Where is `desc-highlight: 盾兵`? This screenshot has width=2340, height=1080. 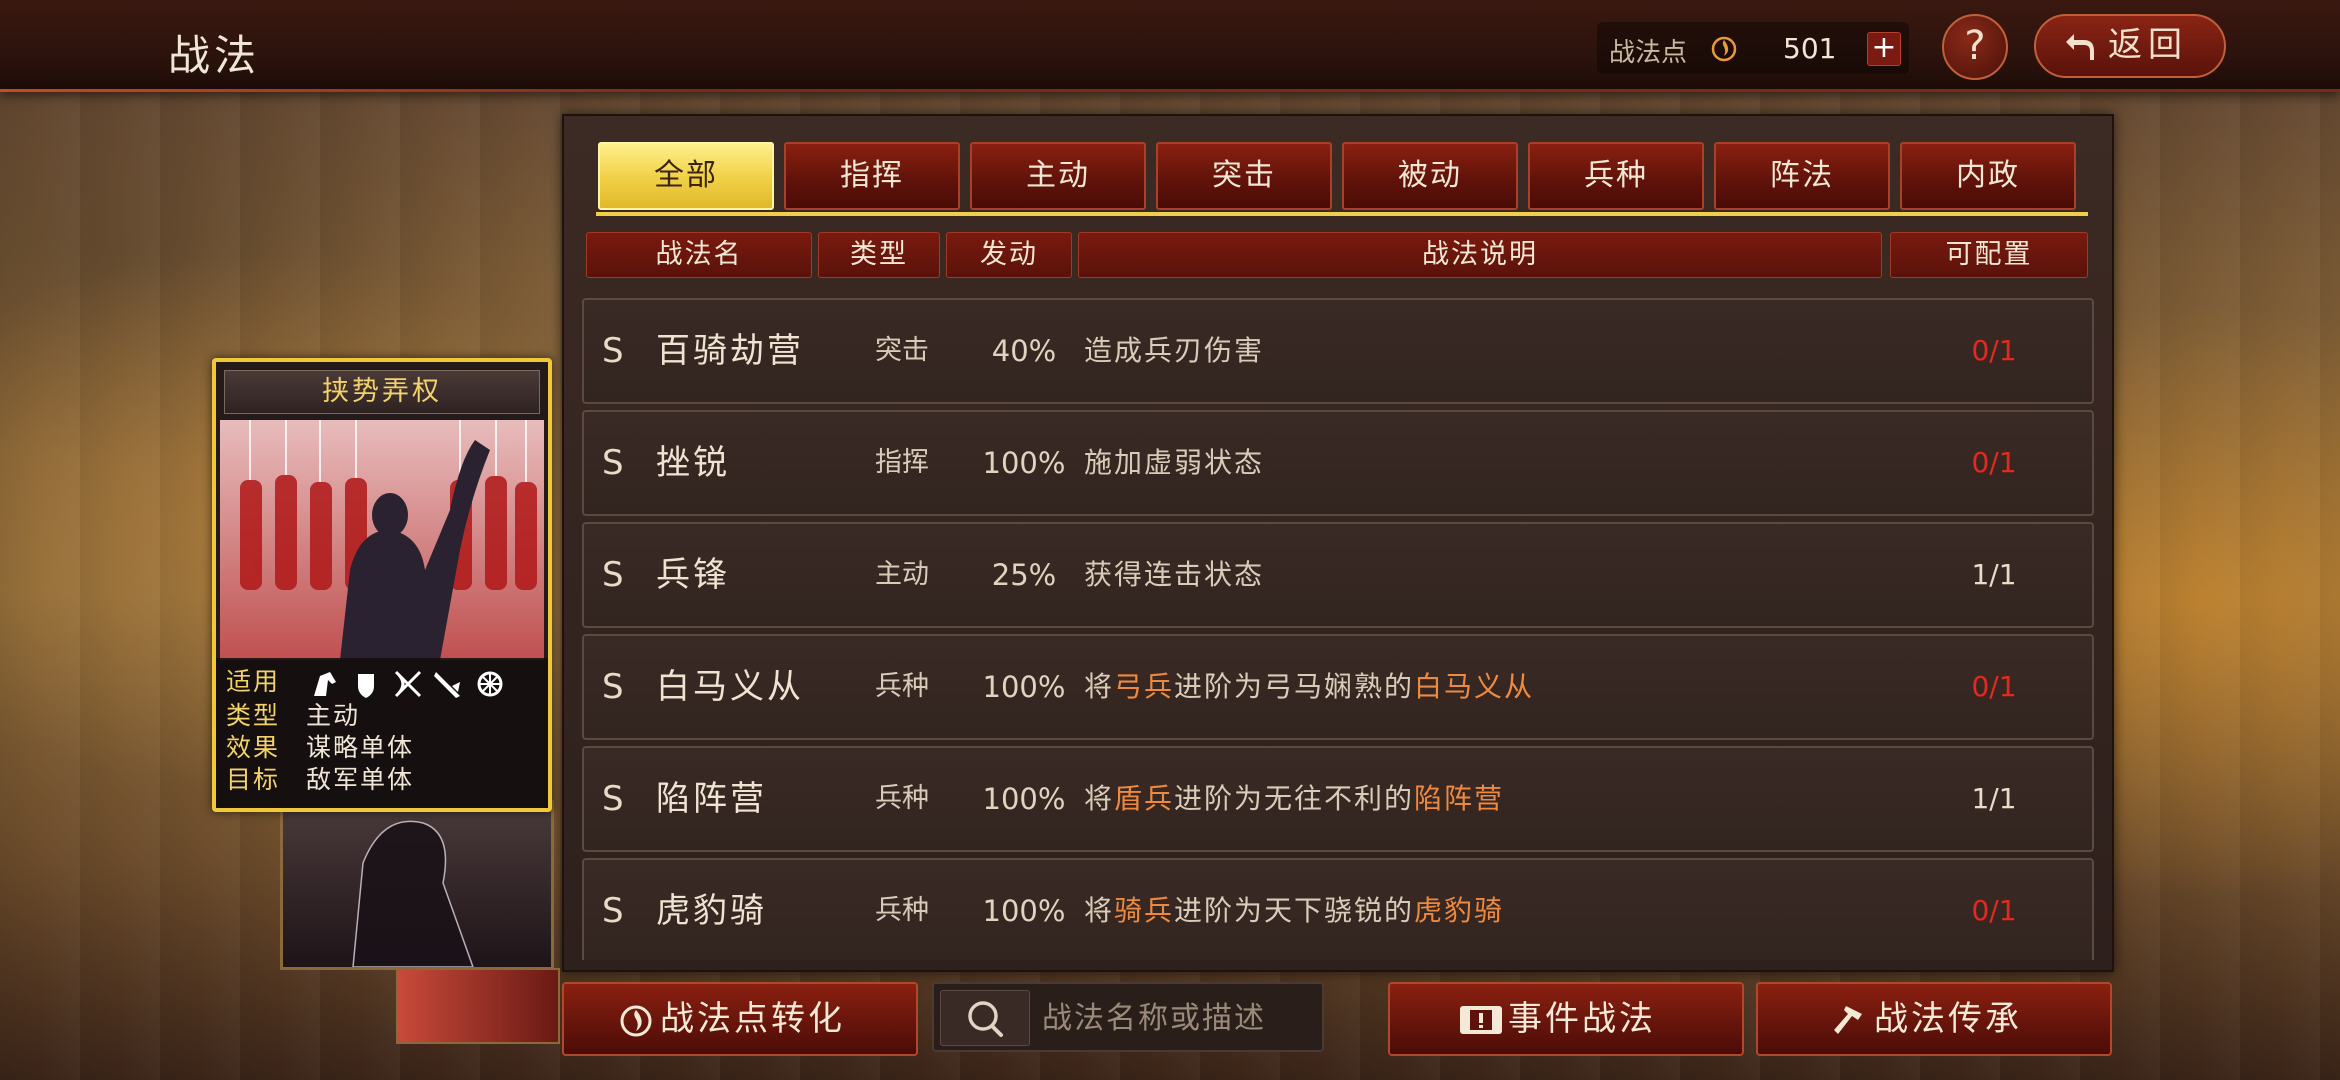
desc-highlight: 盾兵 is located at coordinates (1144, 798).